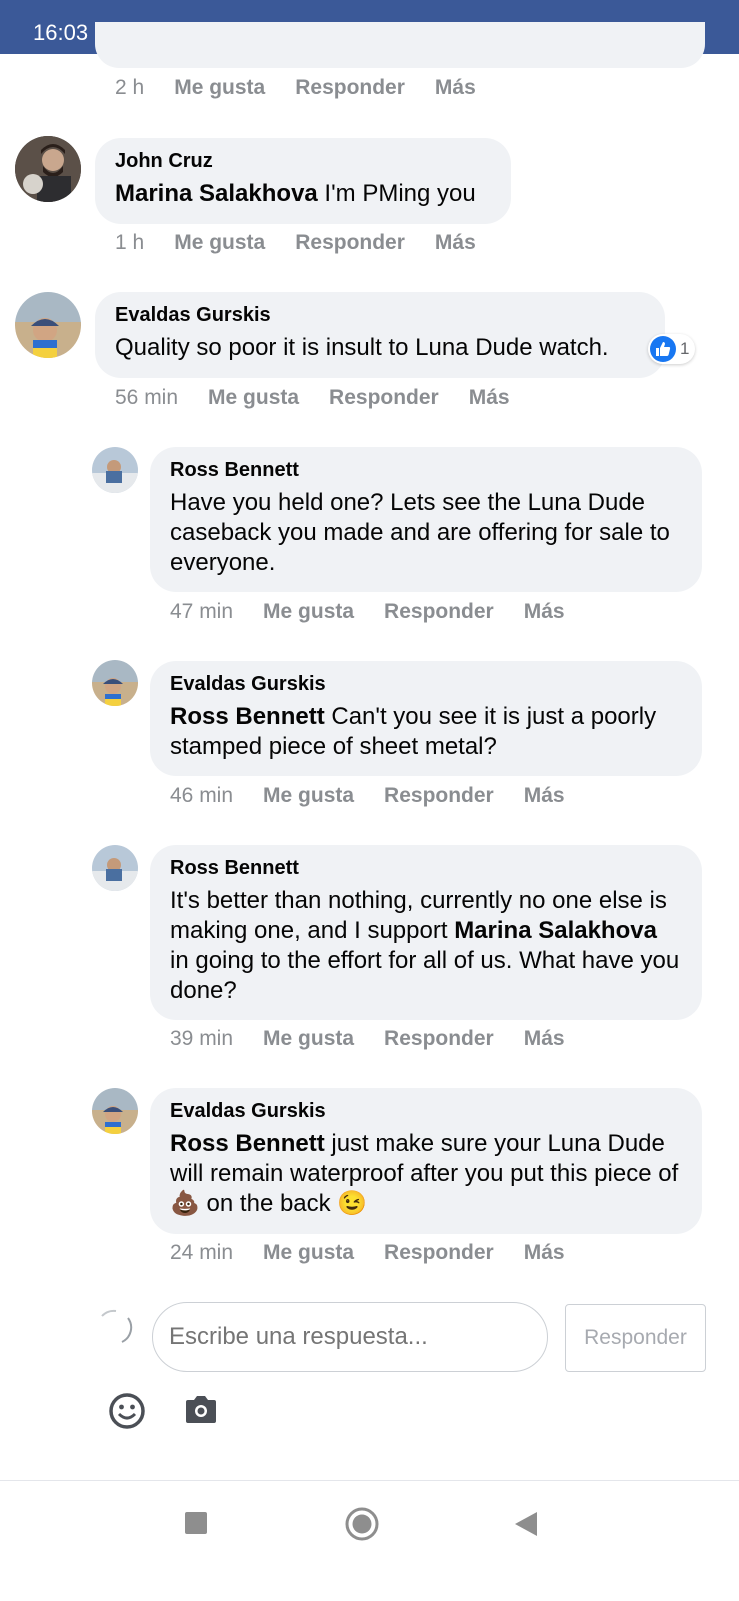 The width and height of the screenshot is (739, 1601). What do you see at coordinates (202, 1252) in the screenshot?
I see `comment-time: 24 min` at bounding box center [202, 1252].